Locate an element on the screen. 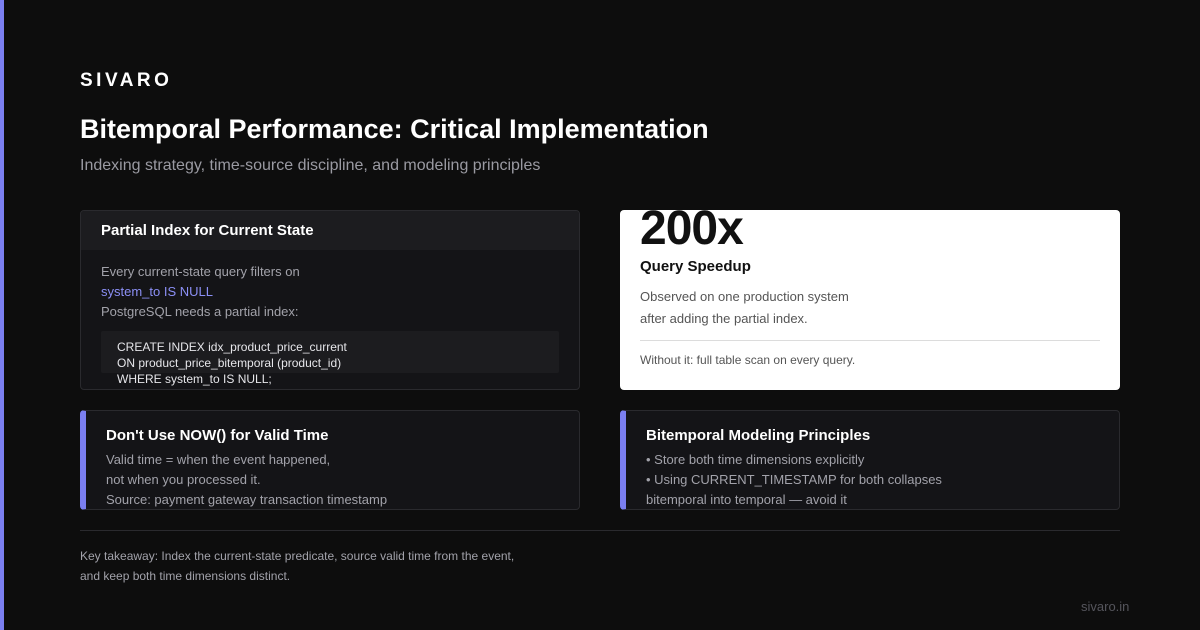 The image size is (1200, 630). stat-description-line1: Observed on one production system is located at coordinates (744, 296).